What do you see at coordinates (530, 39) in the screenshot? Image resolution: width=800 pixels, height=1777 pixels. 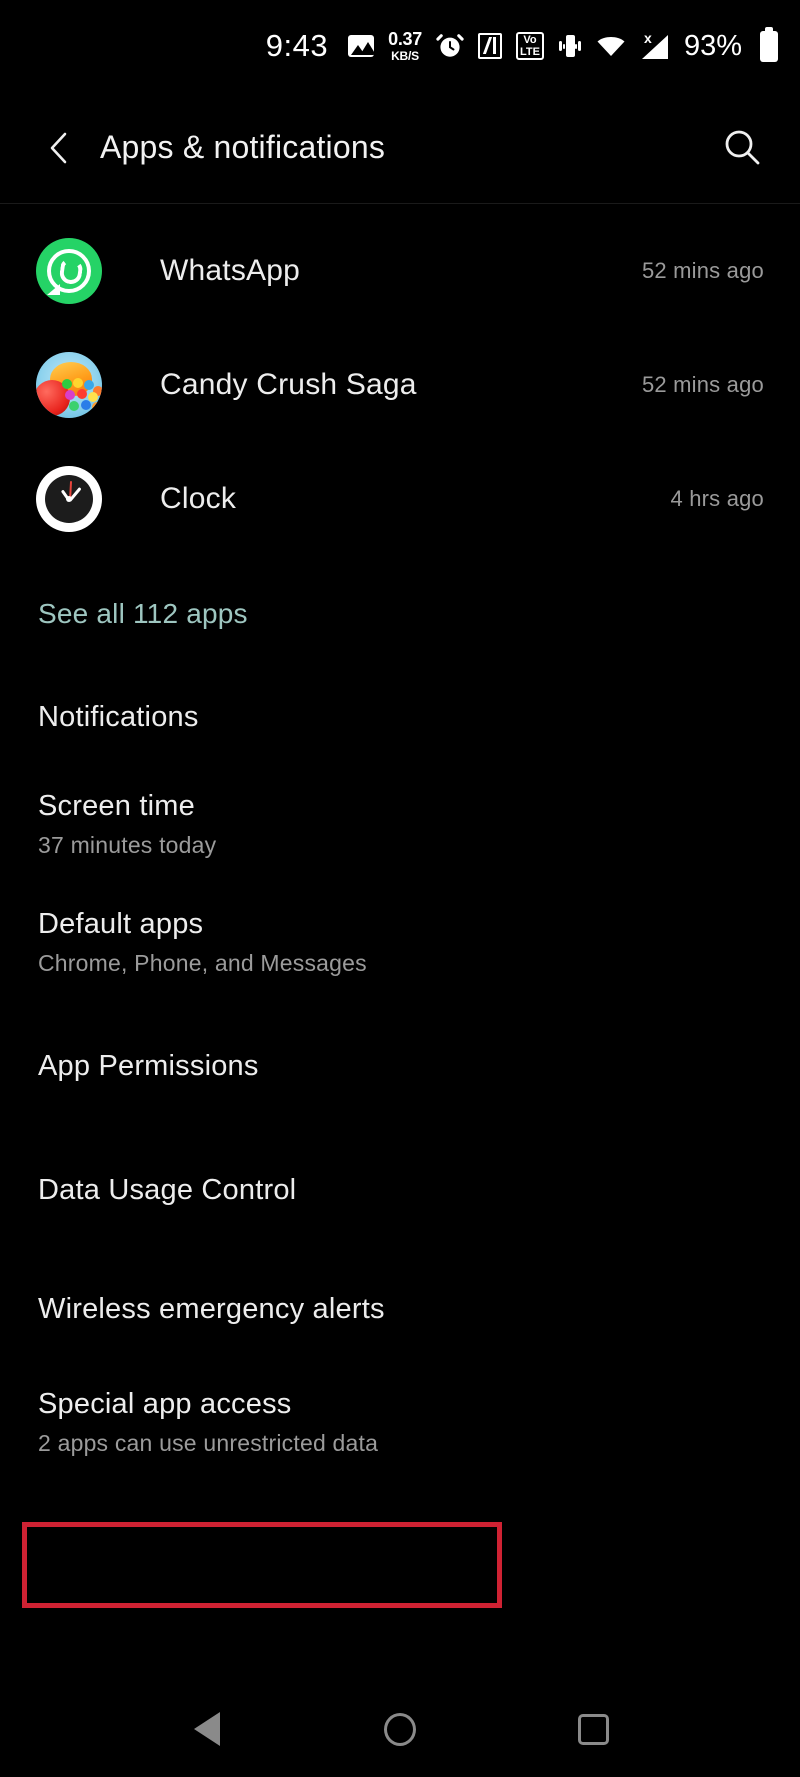 I see `volte-top-label: Vo` at bounding box center [530, 39].